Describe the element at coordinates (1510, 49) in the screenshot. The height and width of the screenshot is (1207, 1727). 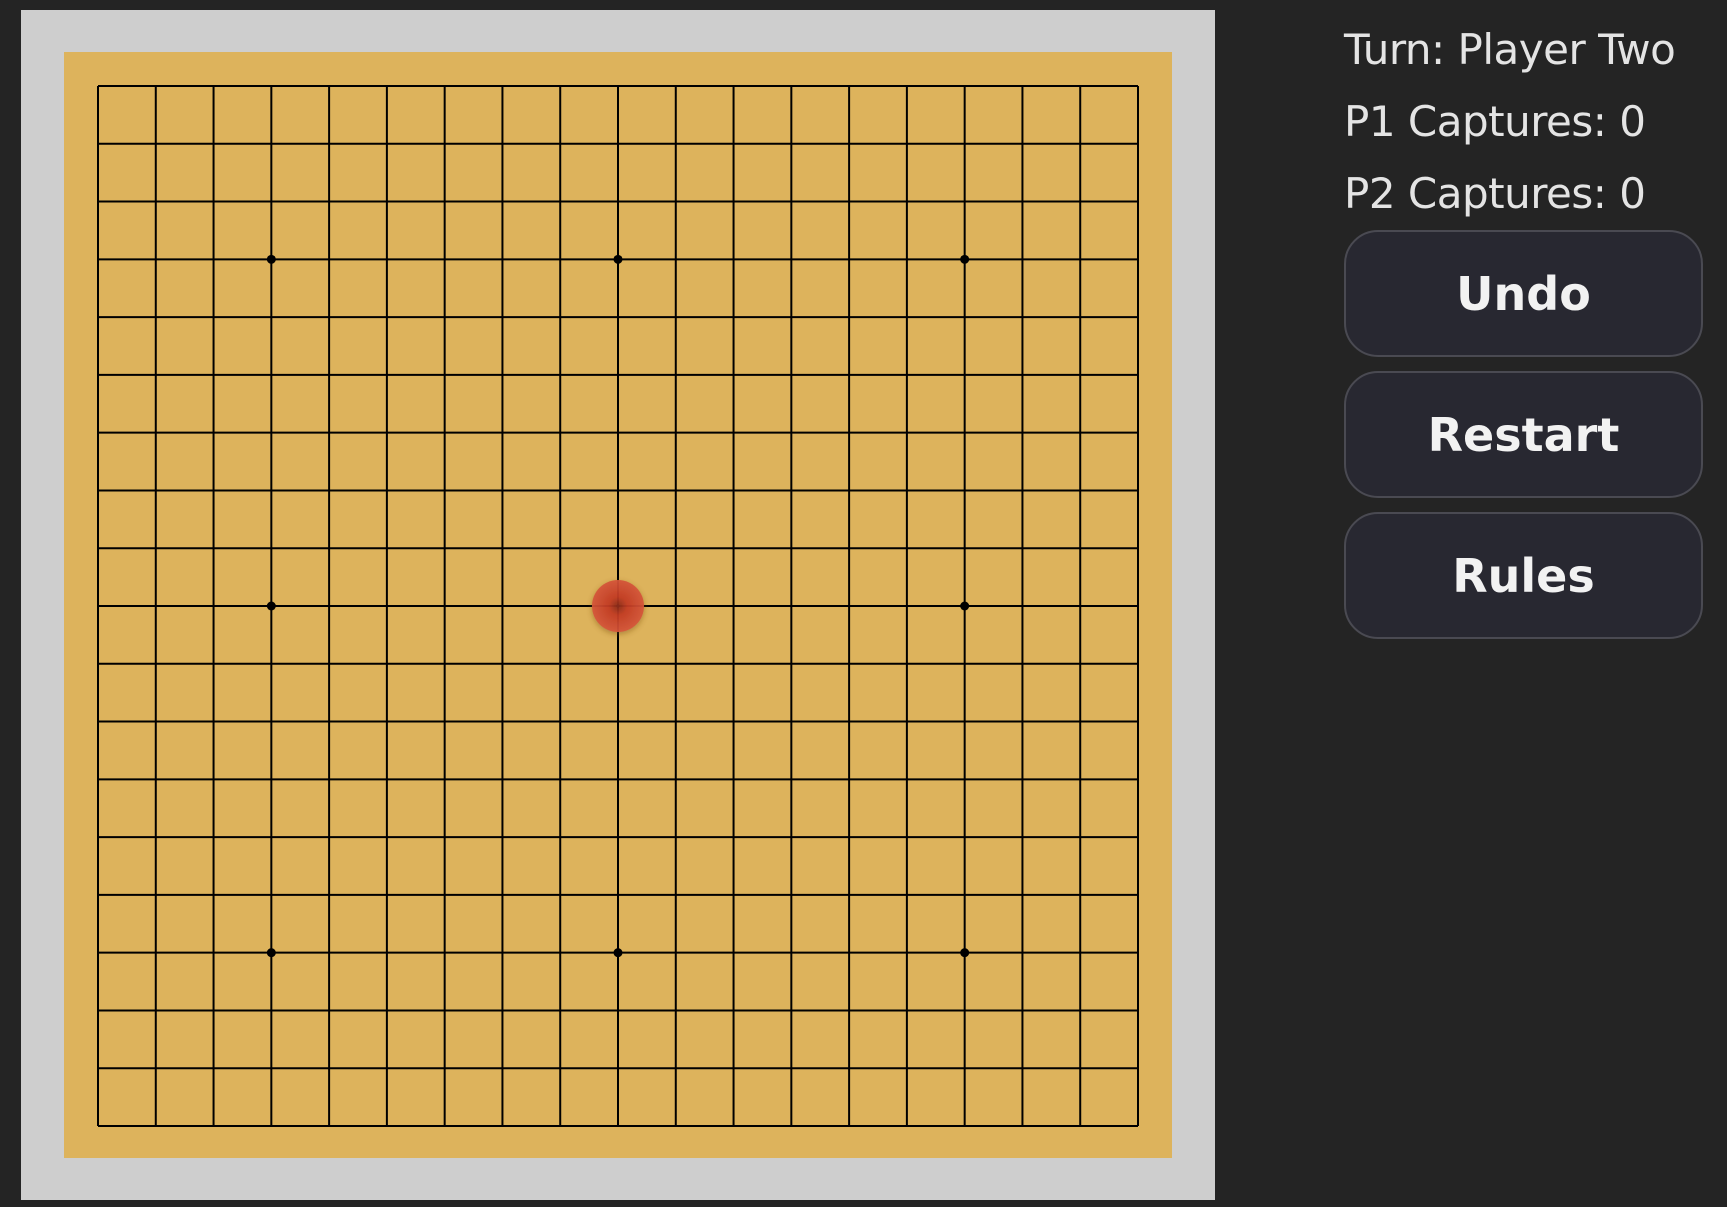
I see `turn-indicator: Turn: Player Two` at that location.